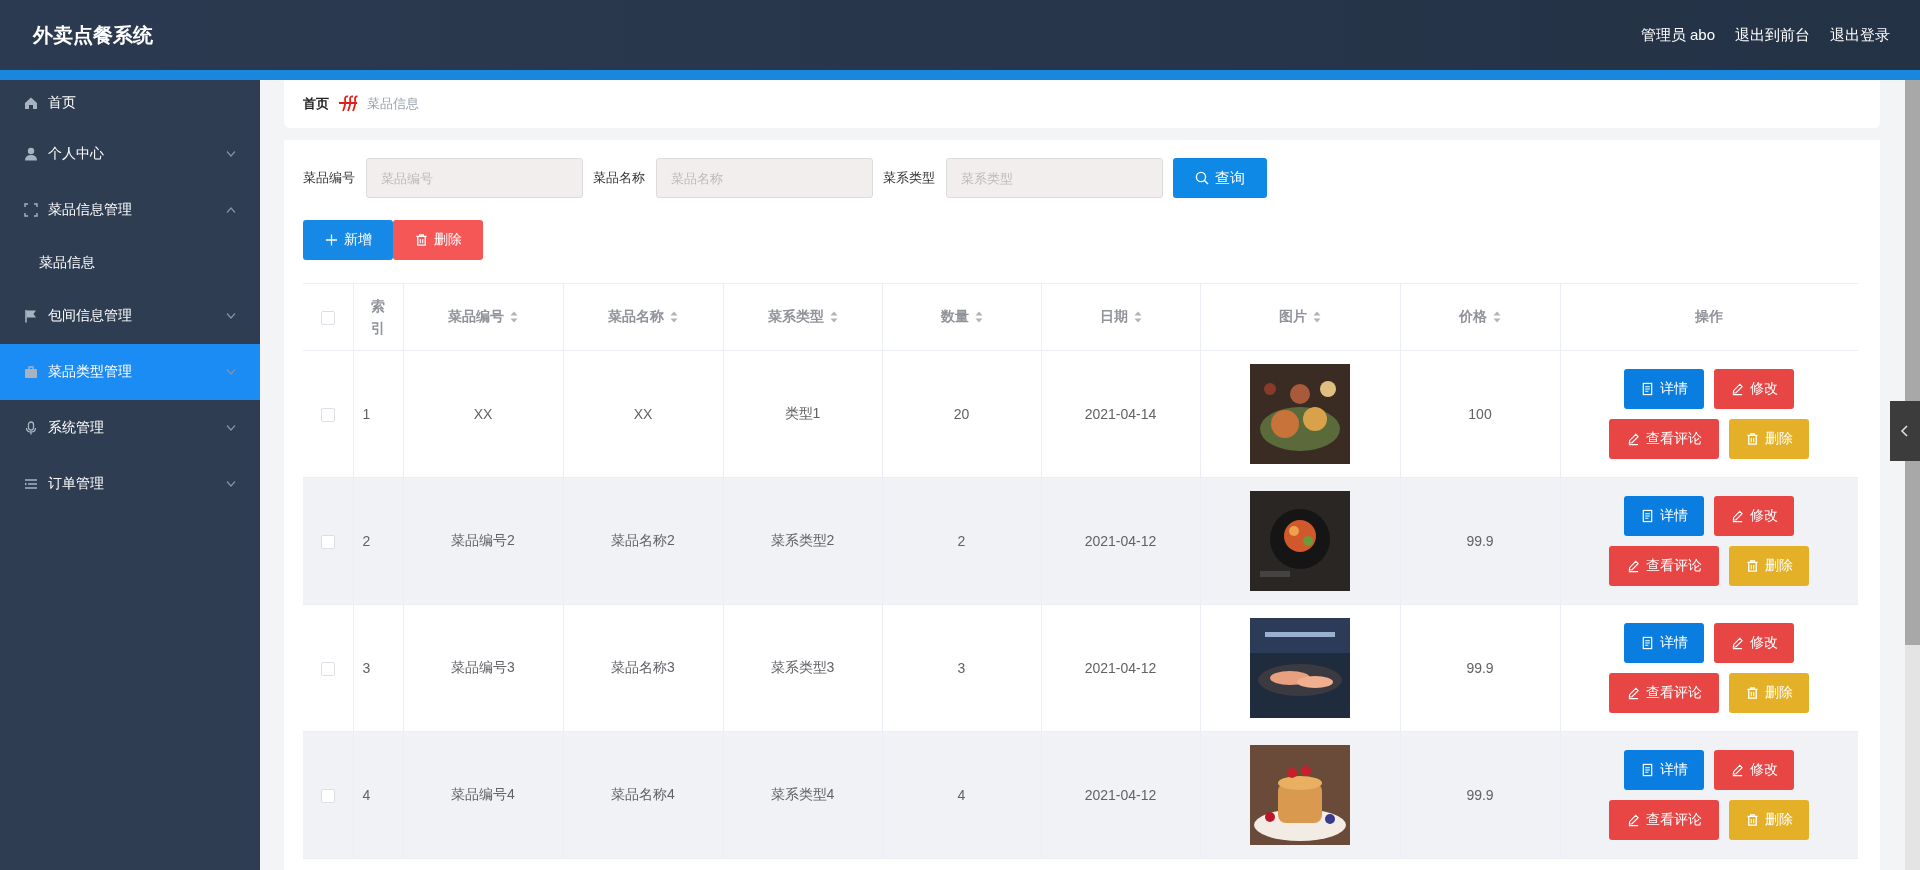 This screenshot has width=1920, height=870. What do you see at coordinates (331, 240) in the screenshot?
I see `plus-icon` at bounding box center [331, 240].